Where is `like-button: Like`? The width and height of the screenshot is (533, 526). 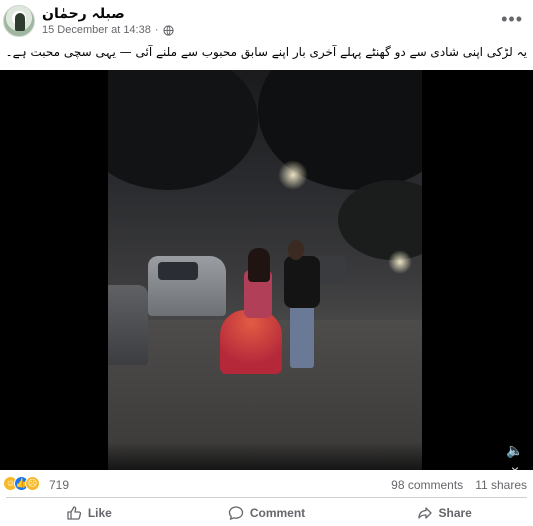
like-button: Like is located at coordinates (89, 513).